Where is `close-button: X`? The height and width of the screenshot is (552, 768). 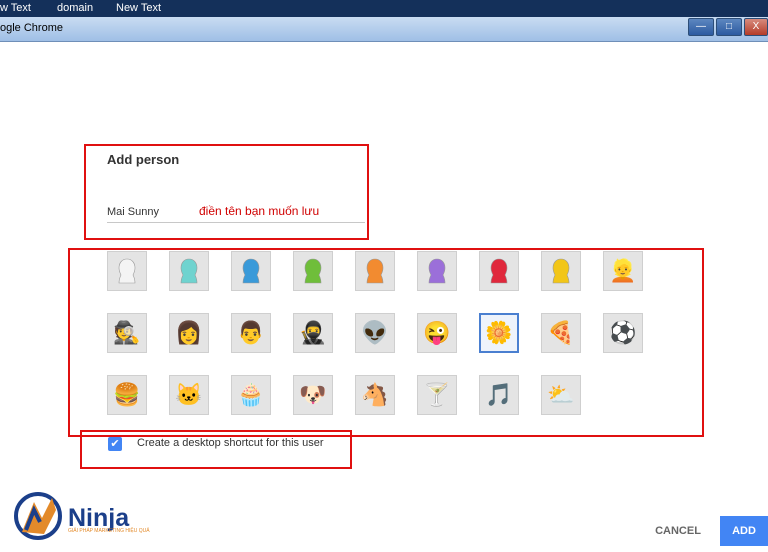
close-button: X is located at coordinates (756, 27).